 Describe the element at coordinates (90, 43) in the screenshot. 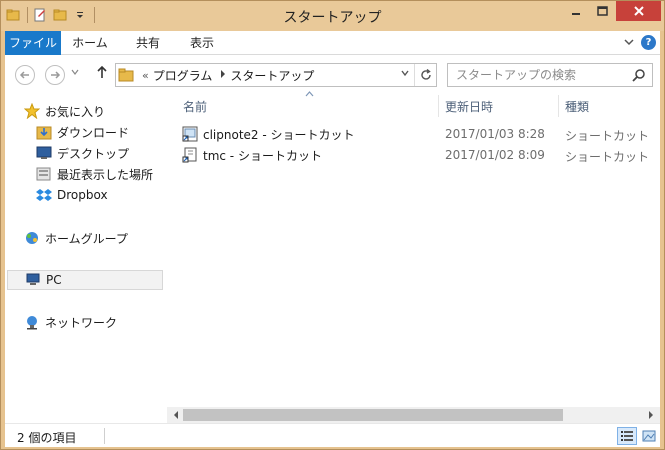

I see `tab-home: ホーム` at that location.